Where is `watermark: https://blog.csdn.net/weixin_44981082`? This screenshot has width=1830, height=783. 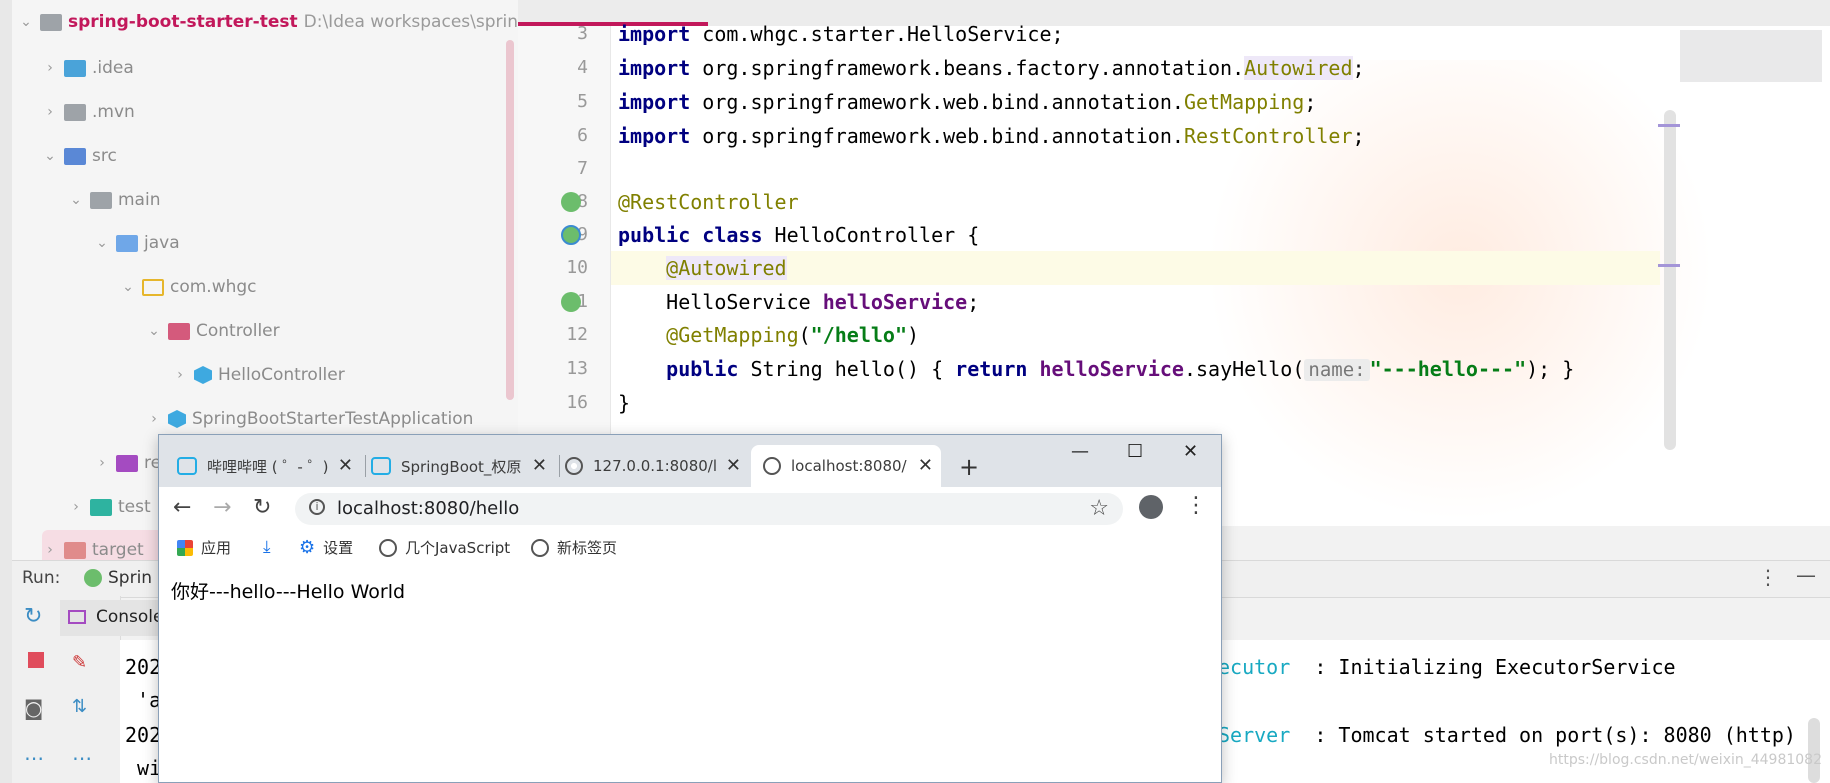
watermark: https://blog.csdn.net/weixin_44981082 is located at coordinates (1685, 760).